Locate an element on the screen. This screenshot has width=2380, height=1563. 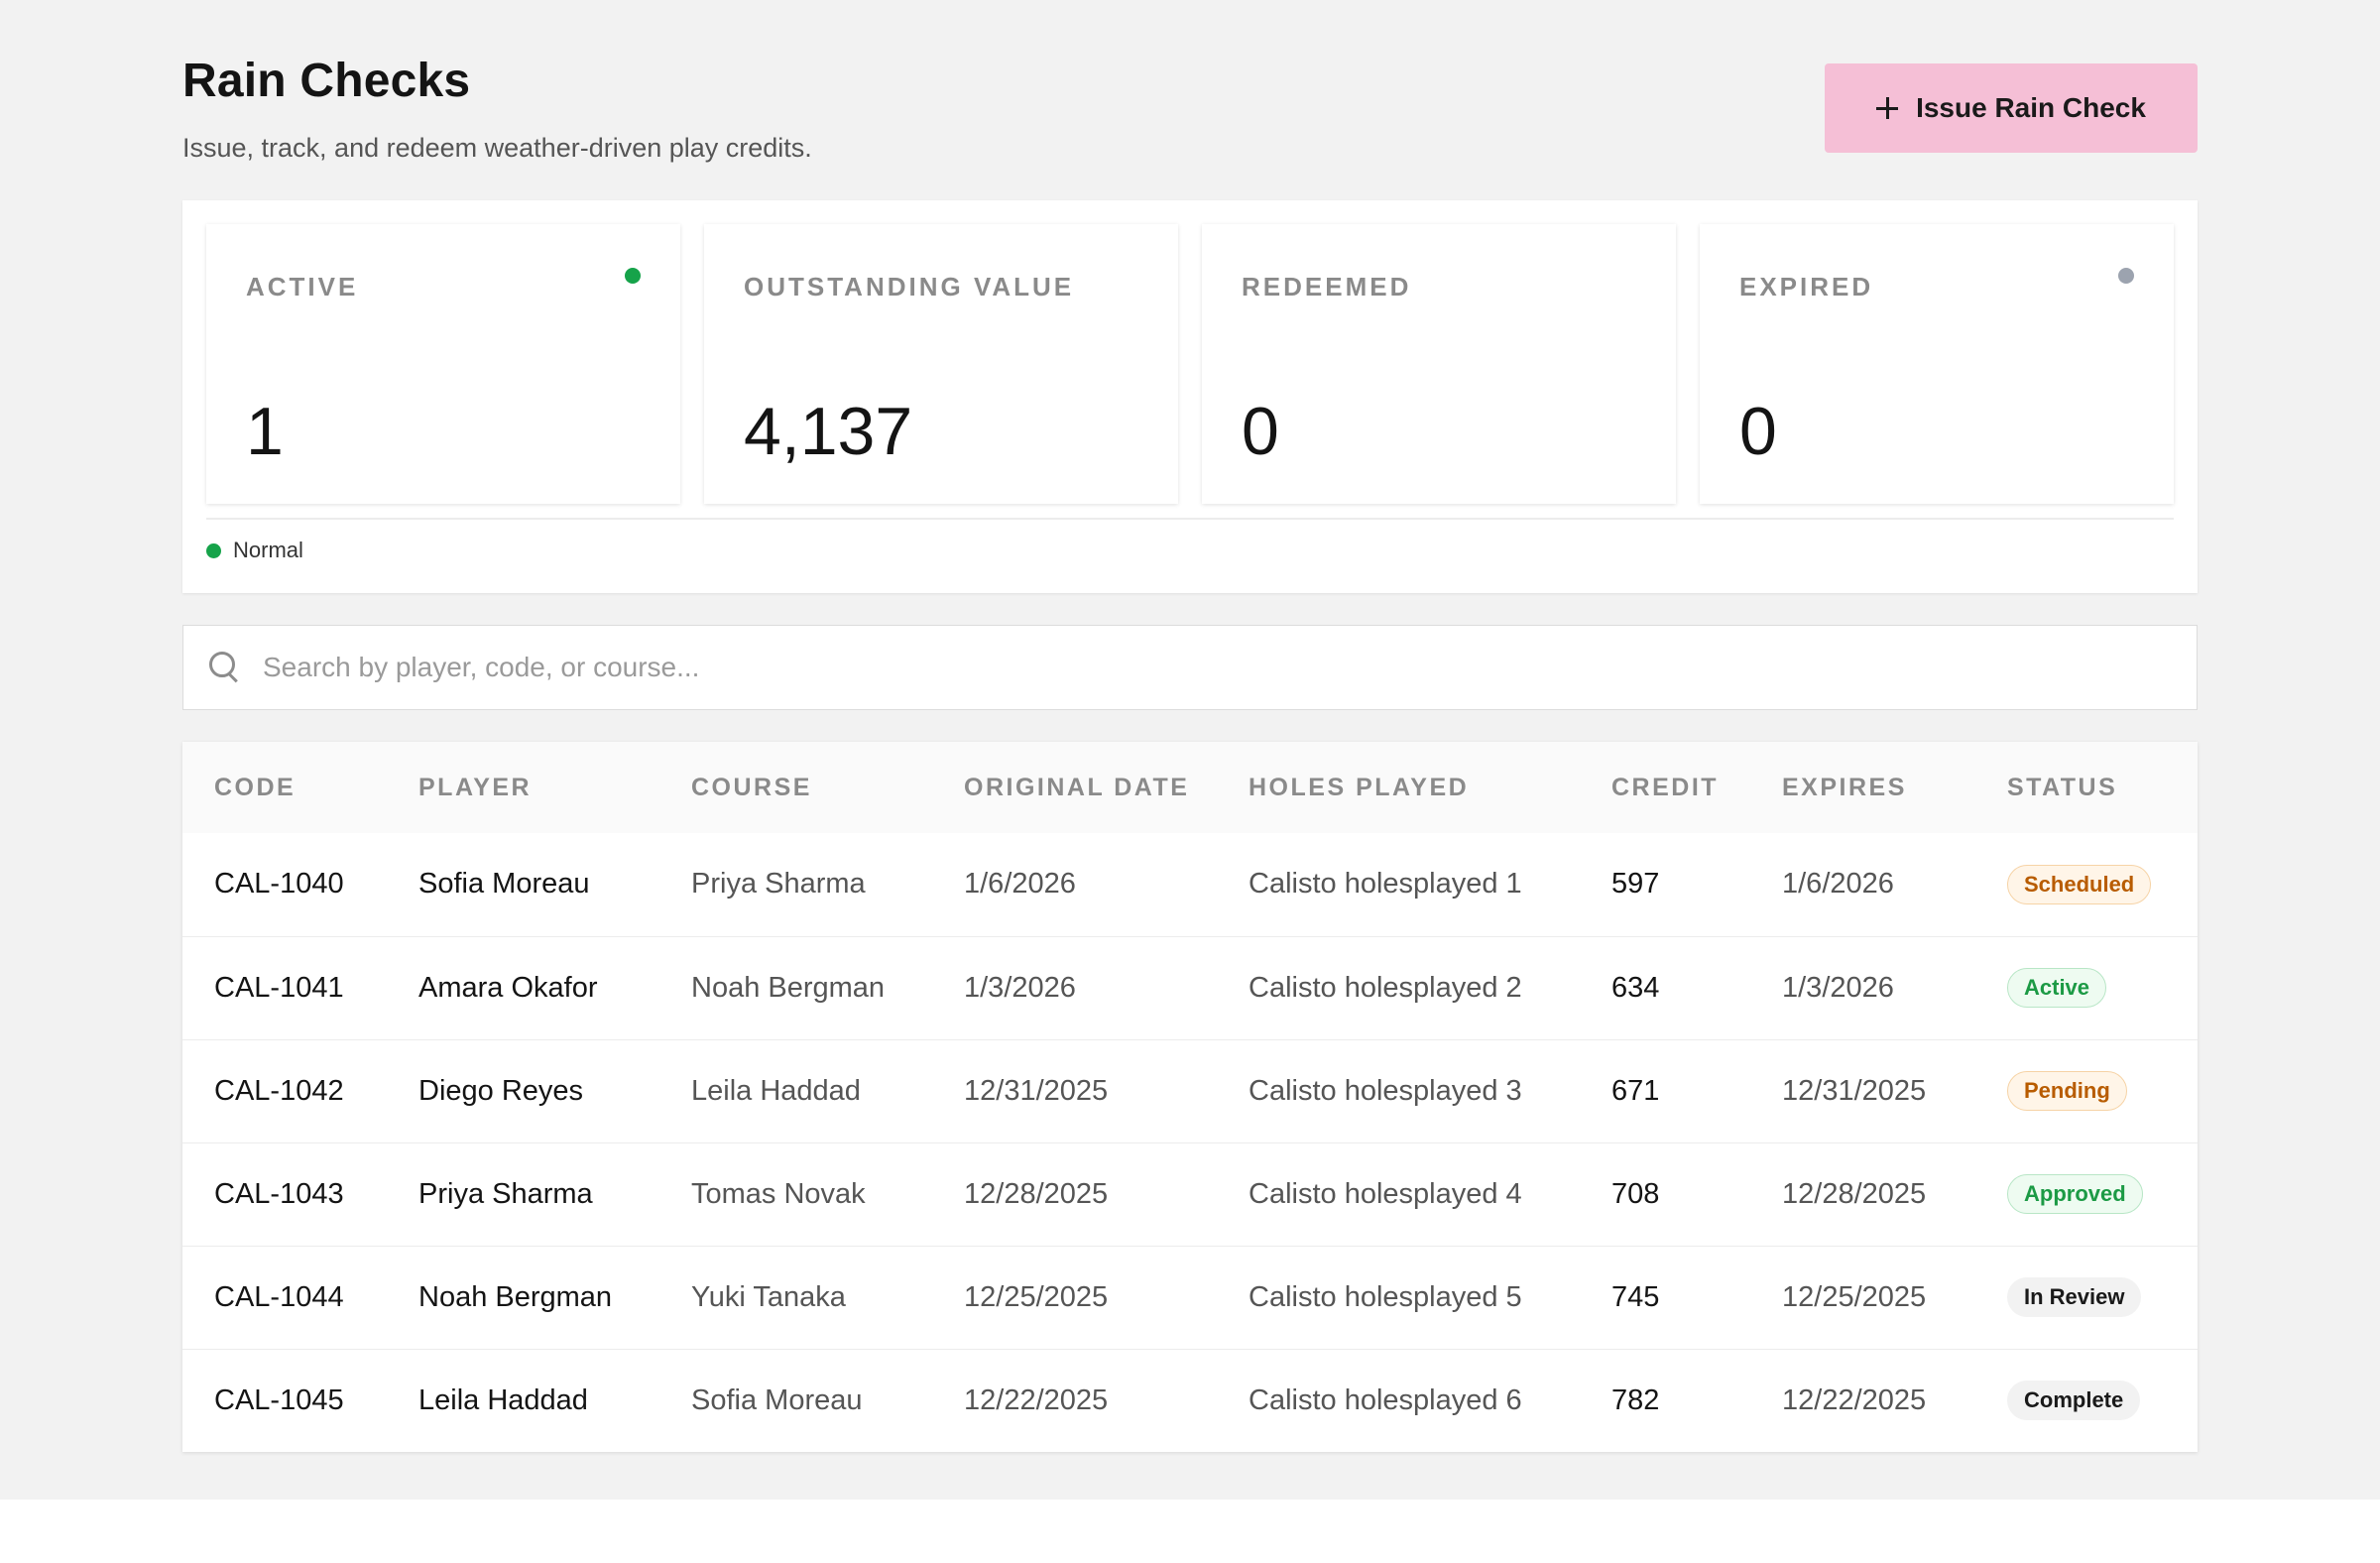
search-bar is located at coordinates (1190, 667).